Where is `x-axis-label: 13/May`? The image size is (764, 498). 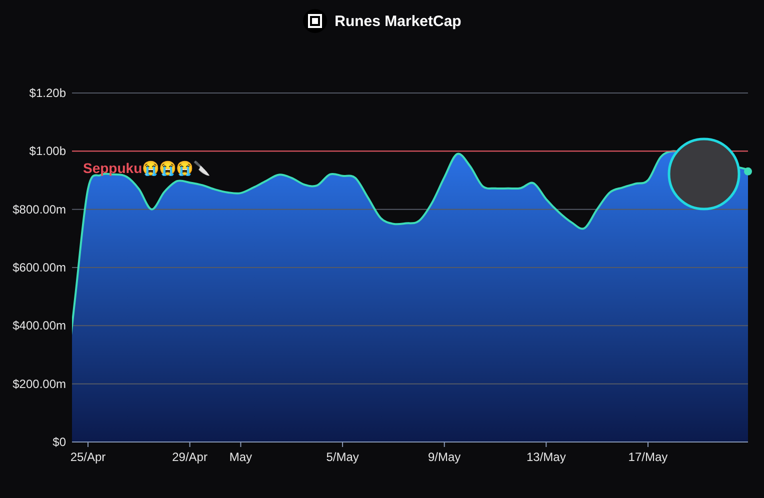
x-axis-label: 13/May is located at coordinates (546, 457).